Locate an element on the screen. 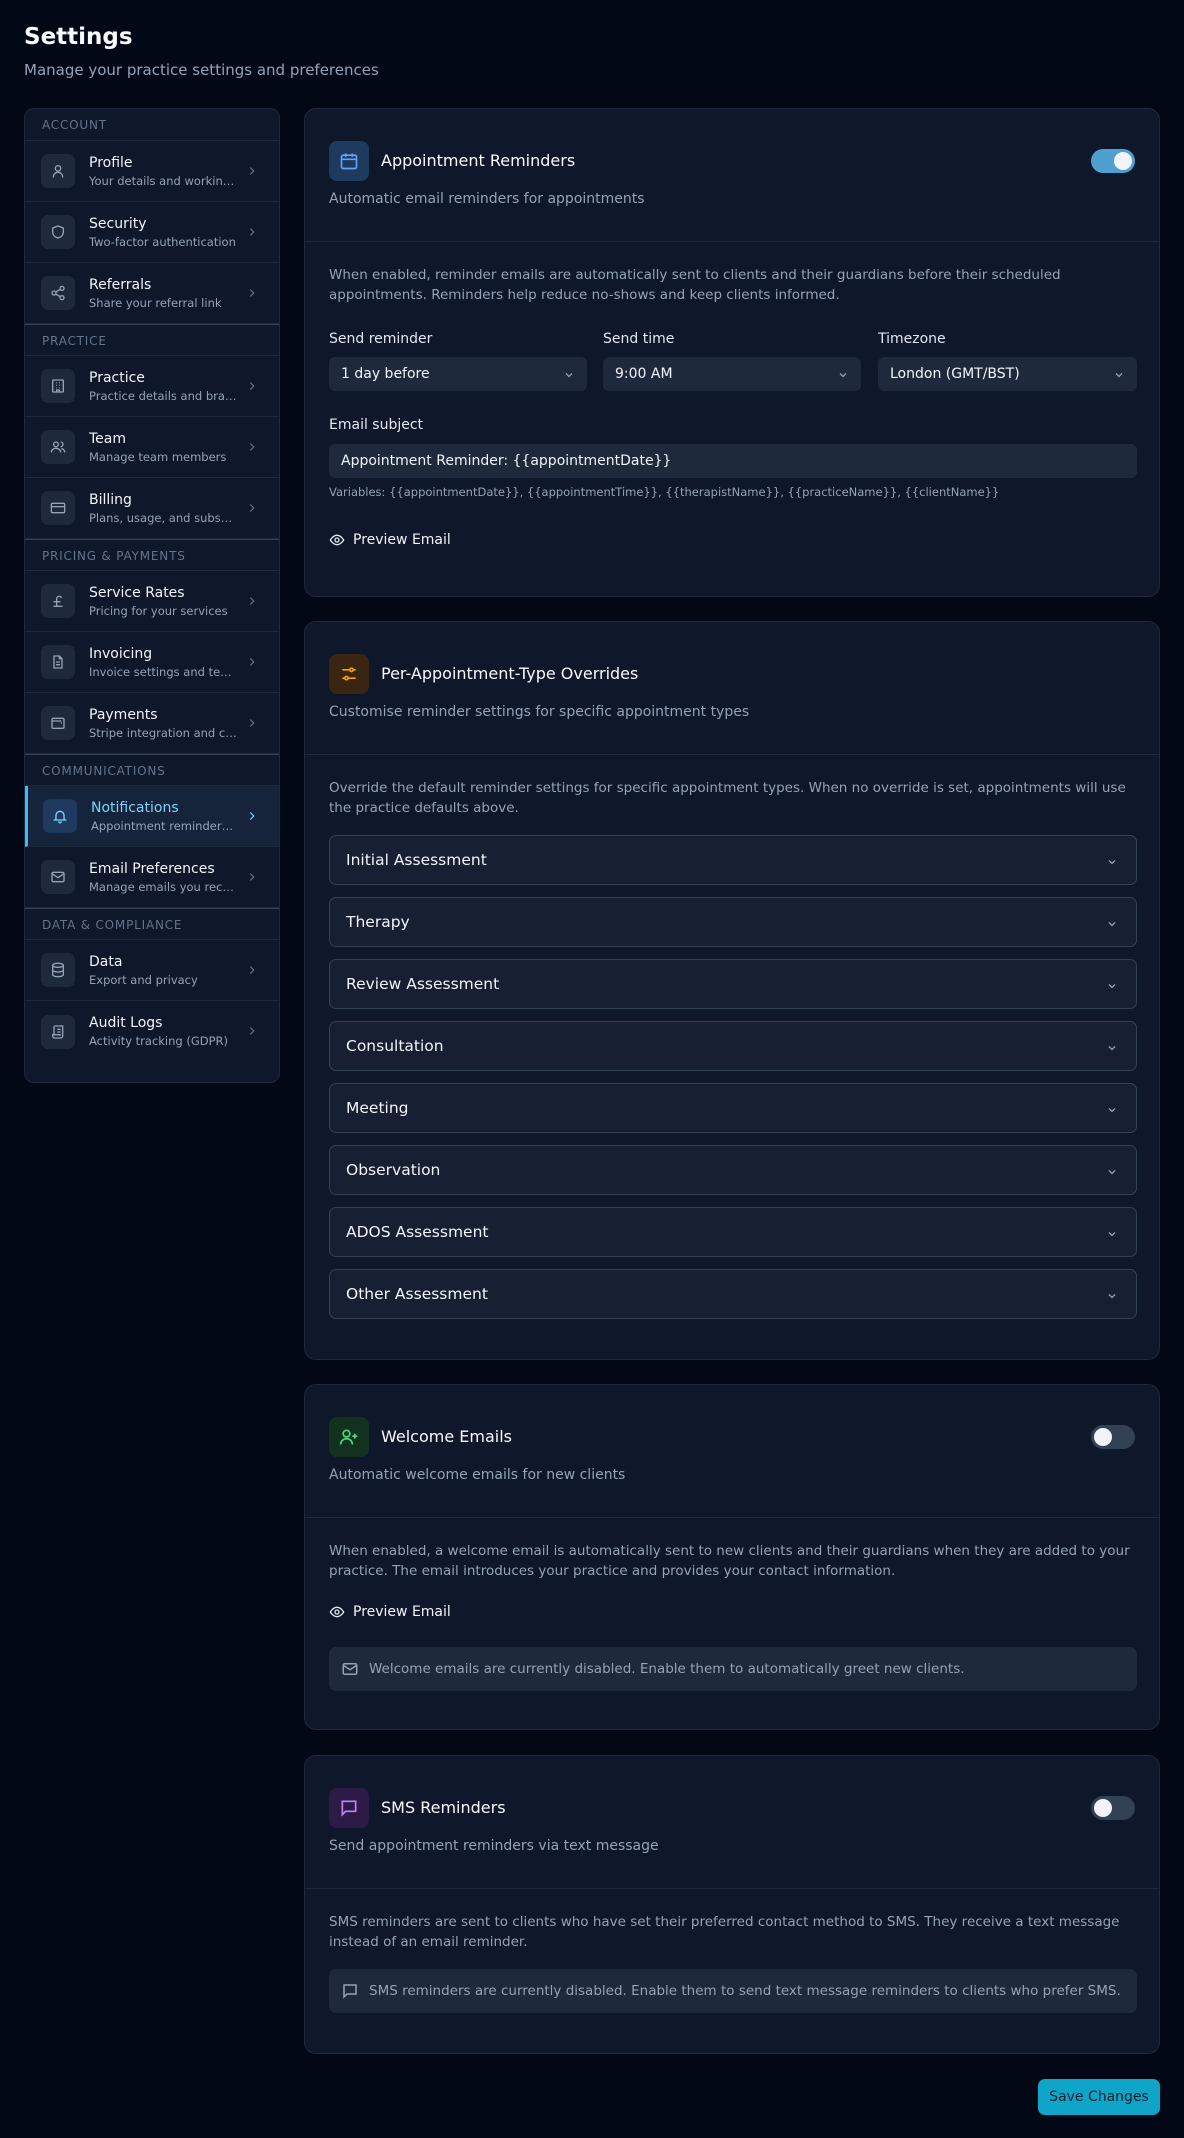 The width and height of the screenshot is (1184, 2138). sidebar-item-label: Referrals is located at coordinates (120, 284).